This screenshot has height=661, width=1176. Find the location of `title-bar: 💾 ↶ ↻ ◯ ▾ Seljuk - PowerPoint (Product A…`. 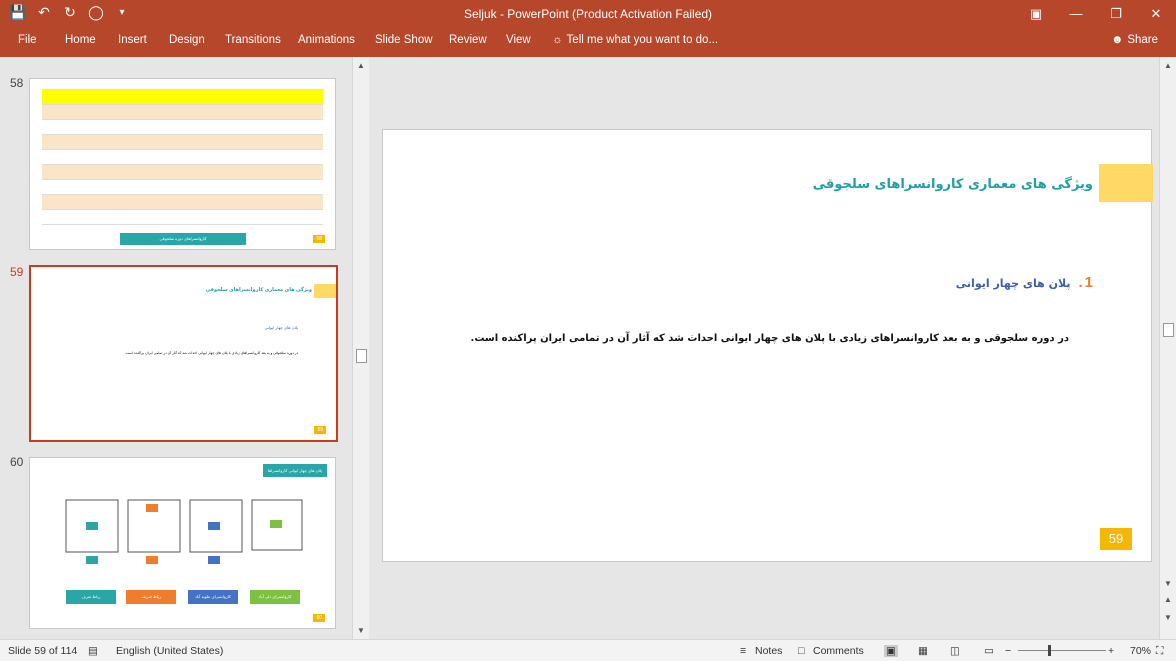

title-bar: 💾 ↶ ↻ ◯ ▾ Seljuk - PowerPoint (Product A… is located at coordinates (588, 14).